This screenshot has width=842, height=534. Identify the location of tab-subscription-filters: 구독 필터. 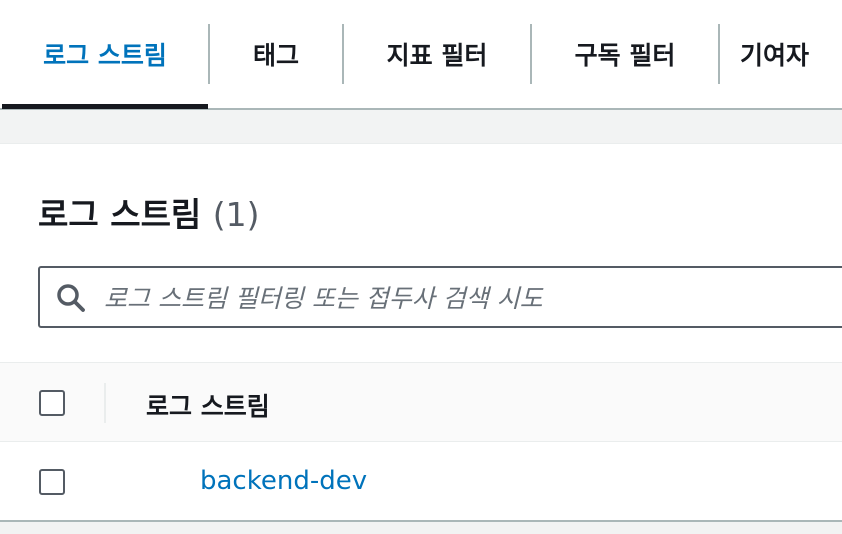
(625, 54).